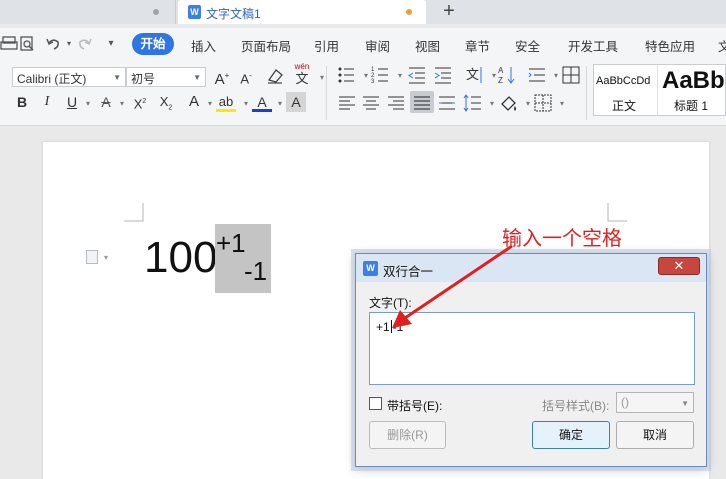 The image size is (726, 479). I want to click on align-justify-icon, so click(422, 103).